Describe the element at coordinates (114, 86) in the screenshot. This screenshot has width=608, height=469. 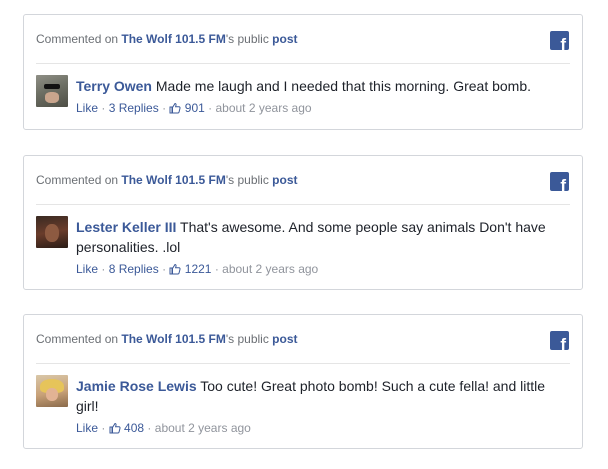
I see `author-link: Terry Owen` at that location.